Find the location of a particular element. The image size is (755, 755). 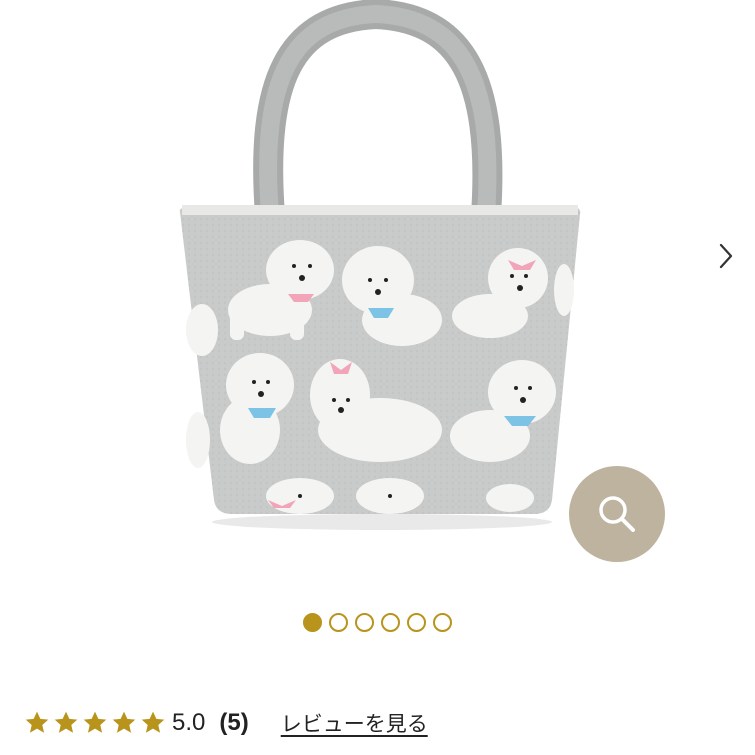

rating-row: 5.0 (5) レビューを見る is located at coordinates (226, 723).